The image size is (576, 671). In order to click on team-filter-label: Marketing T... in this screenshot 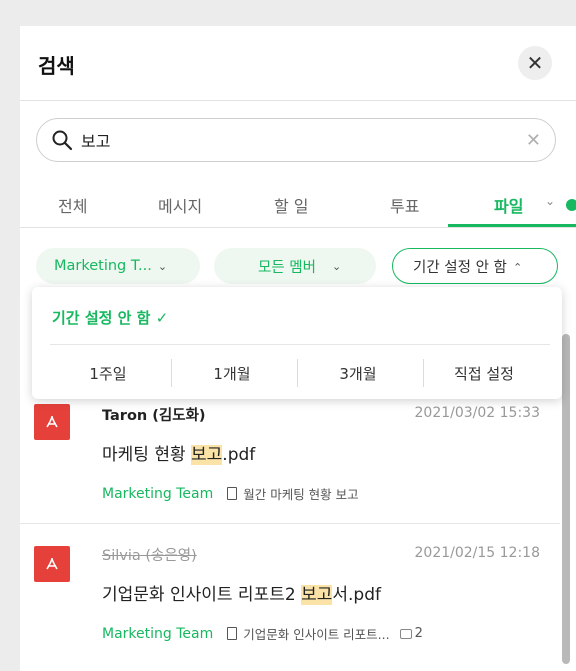, I will do `click(103, 266)`.